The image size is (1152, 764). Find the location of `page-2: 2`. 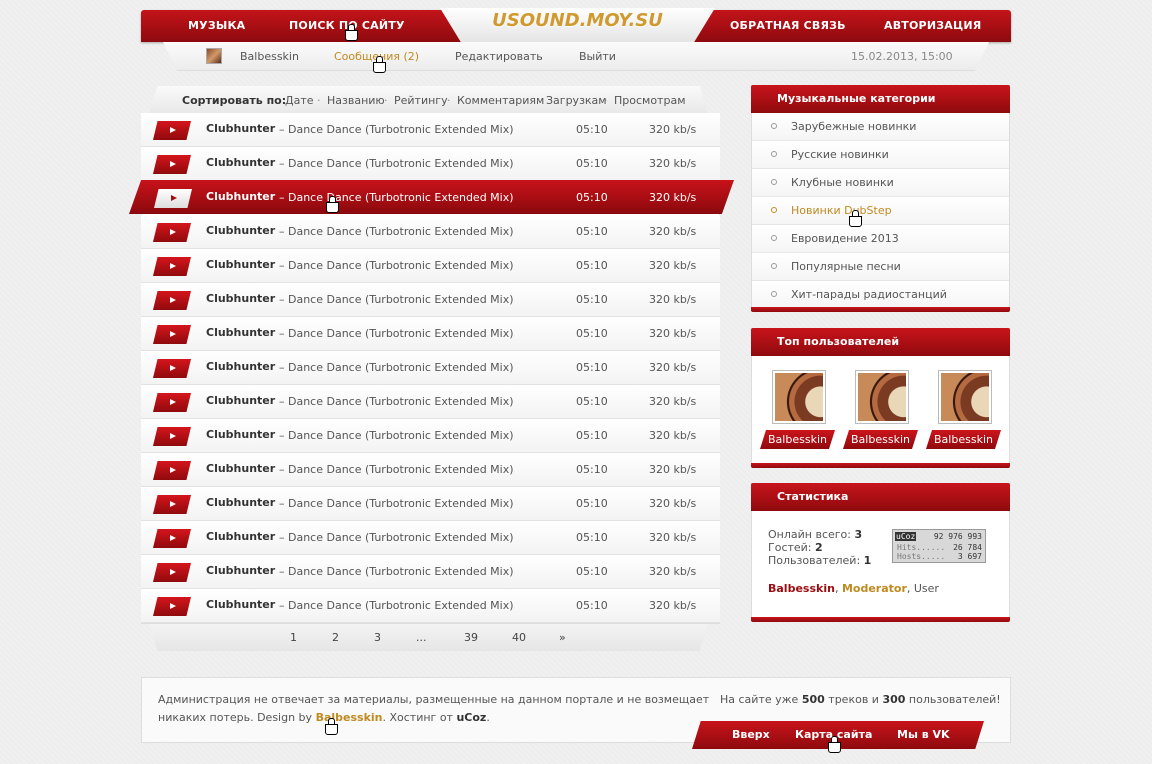

page-2: 2 is located at coordinates (335, 637).